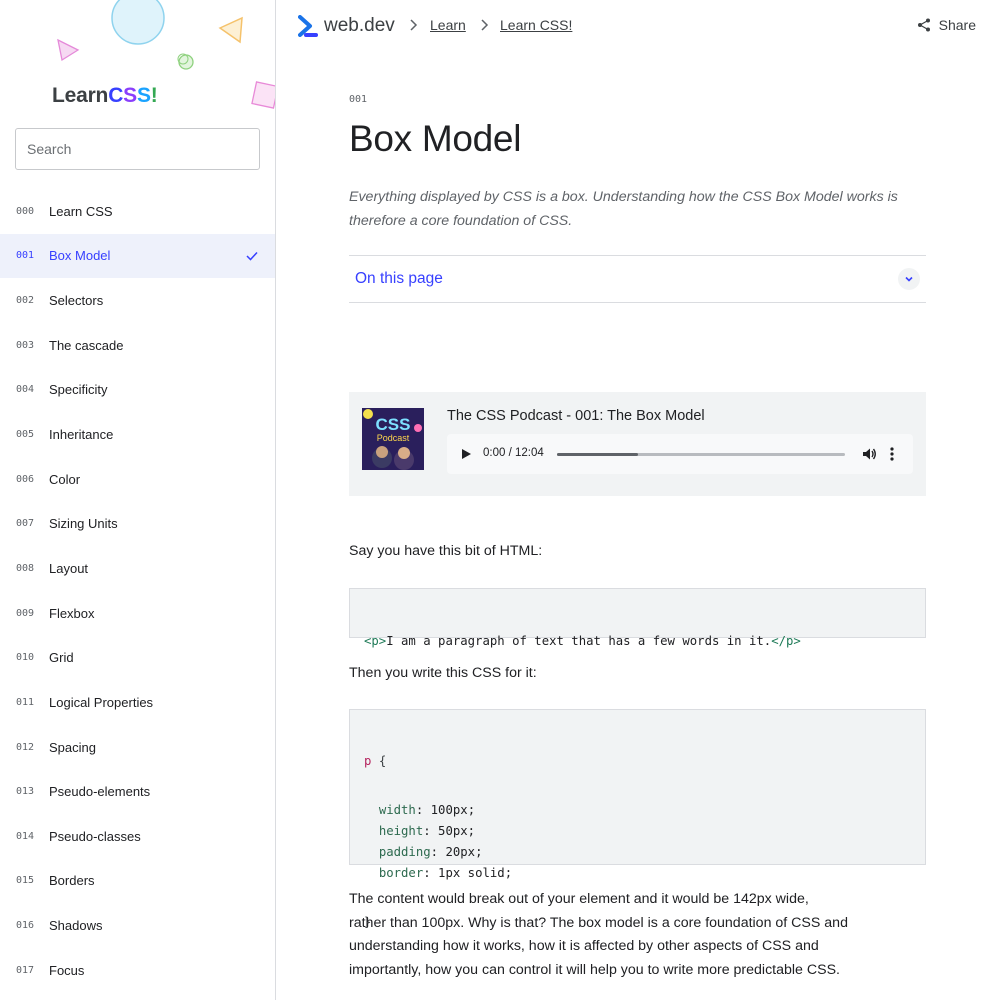 This screenshot has width=1000, height=1000. I want to click on sidebar-item-label: Shadows, so click(76, 926).